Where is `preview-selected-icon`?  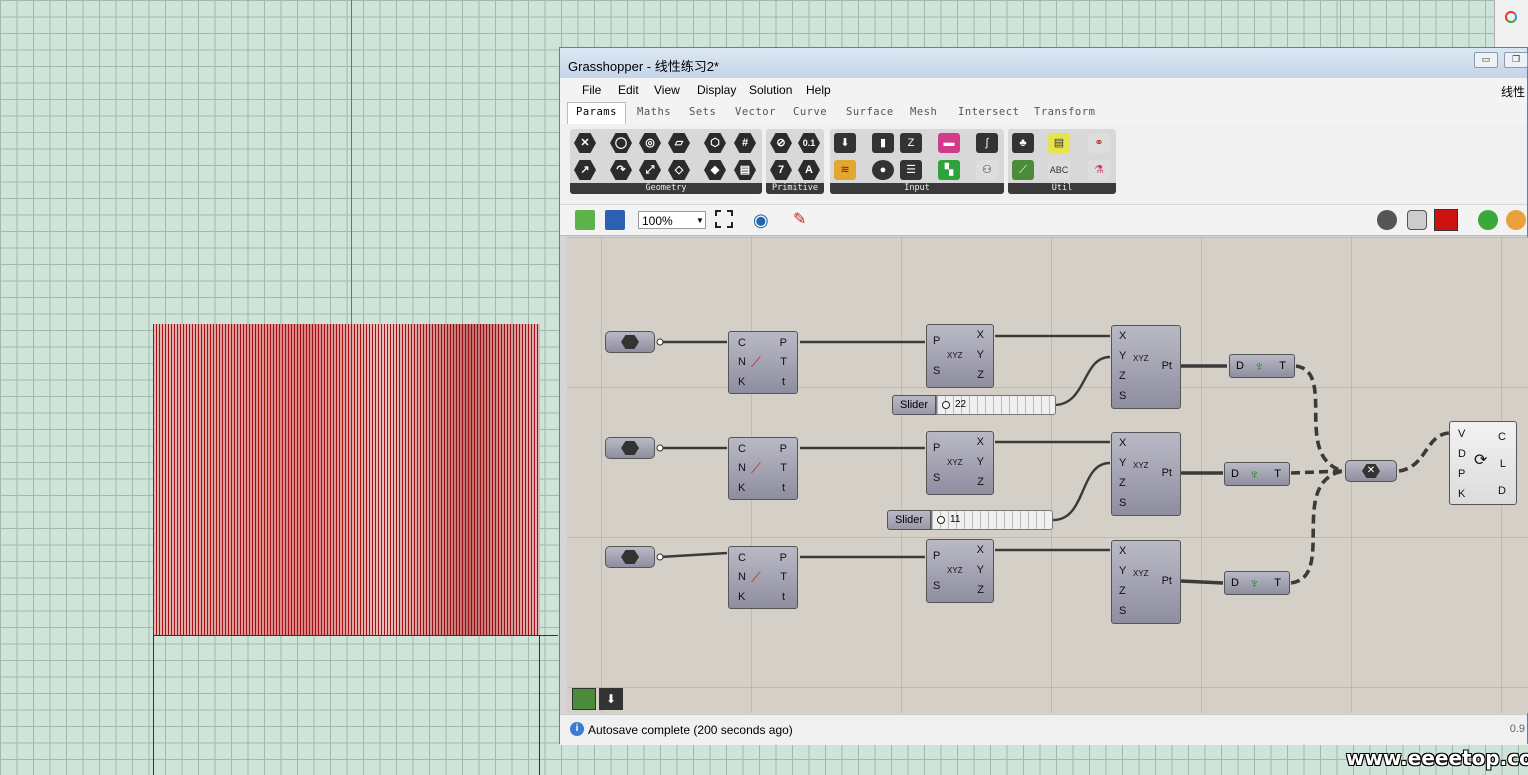 preview-selected-icon is located at coordinates (1446, 220).